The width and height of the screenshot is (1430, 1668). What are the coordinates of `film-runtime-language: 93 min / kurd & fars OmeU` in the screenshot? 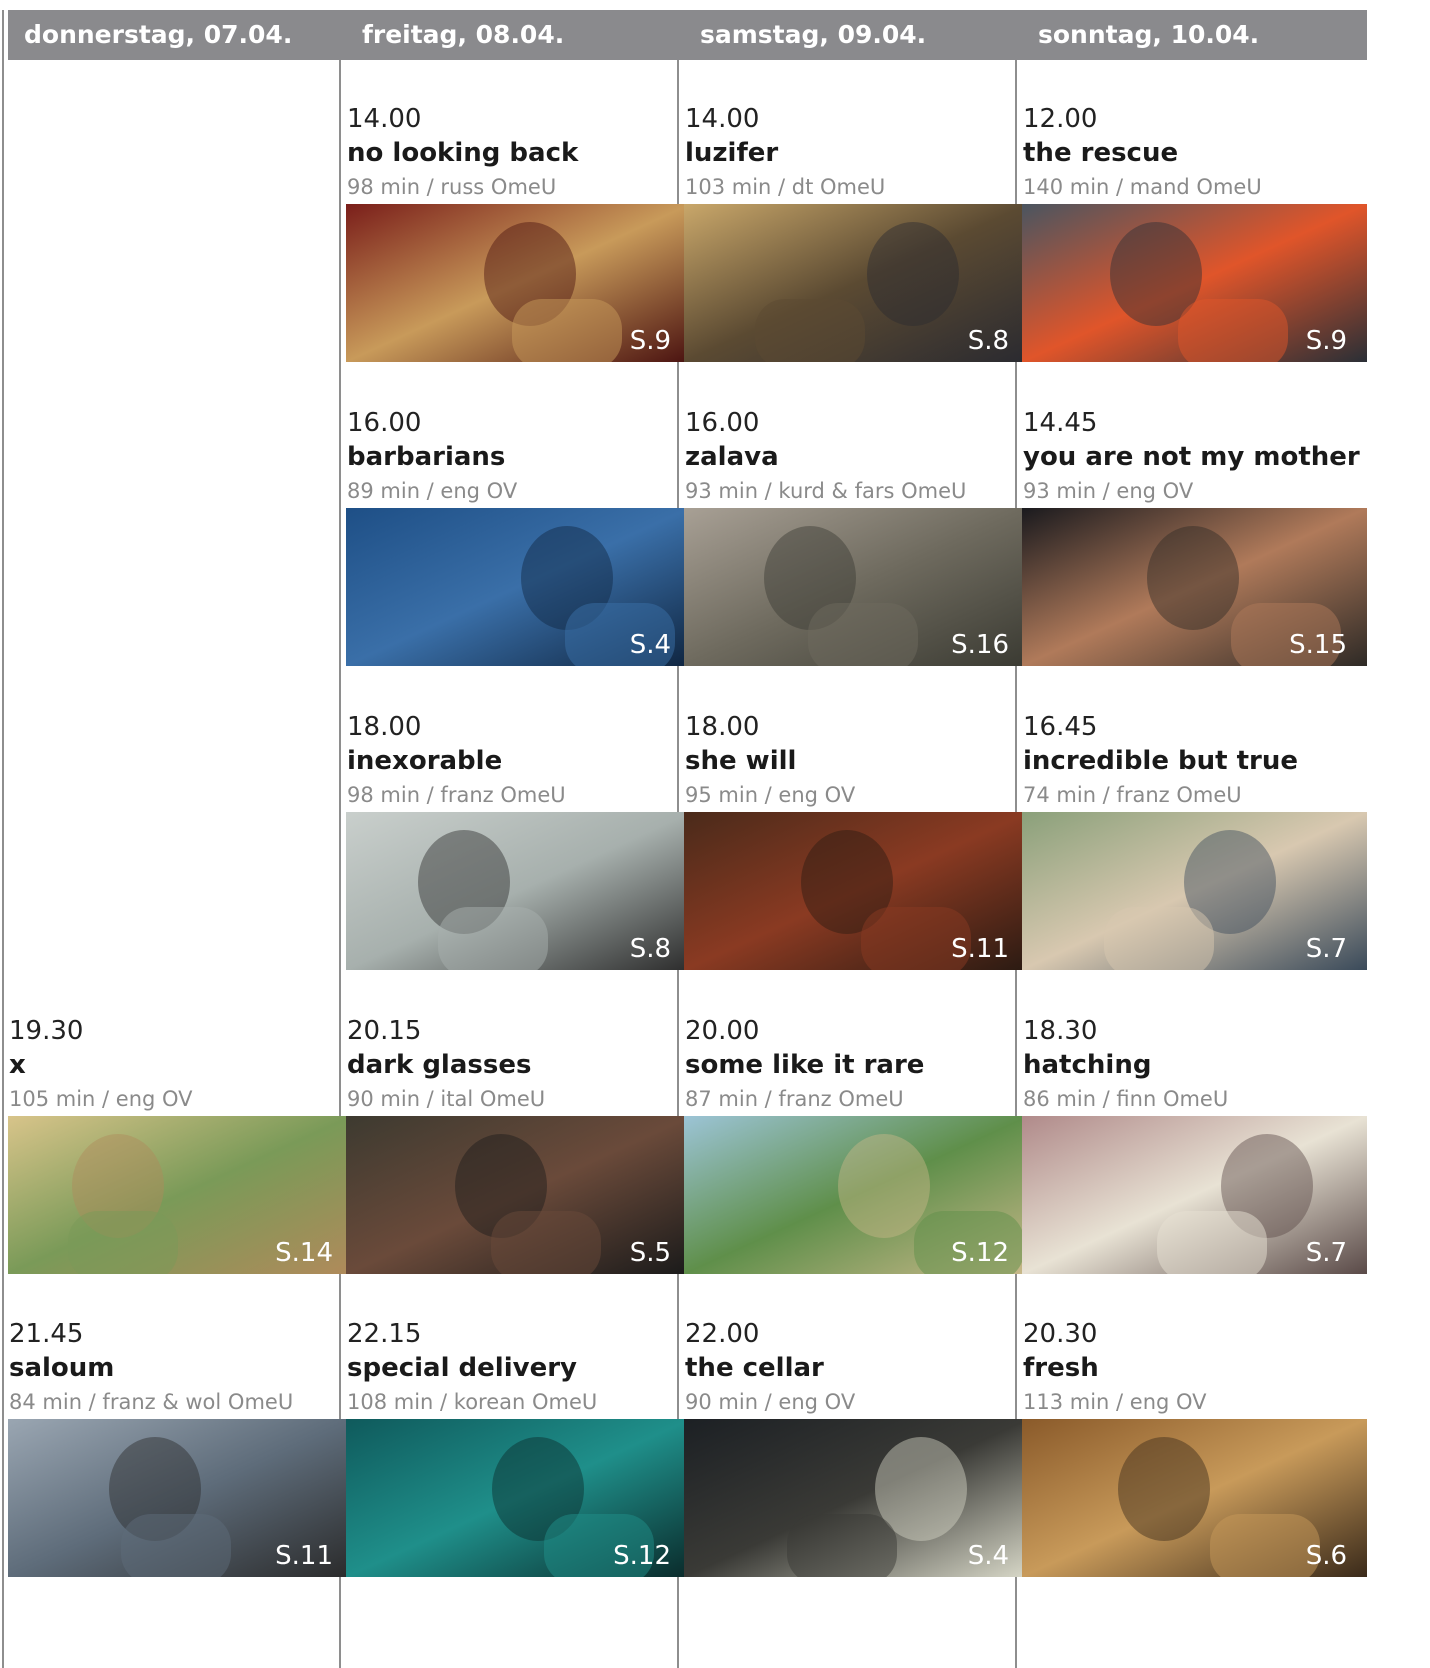 It's located at (826, 491).